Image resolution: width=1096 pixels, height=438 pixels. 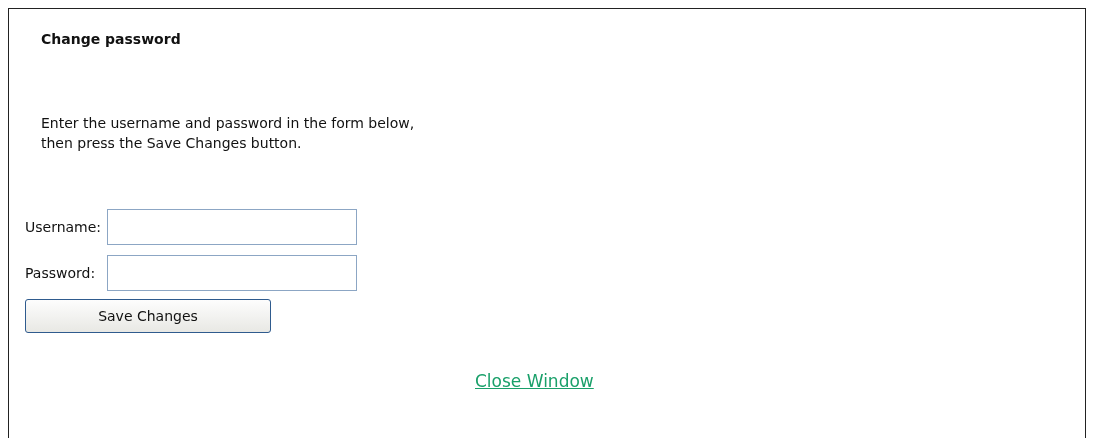 I want to click on instructions-text: Enter the username and password in the form below, then press the Save Changes button., so click(x=228, y=133).